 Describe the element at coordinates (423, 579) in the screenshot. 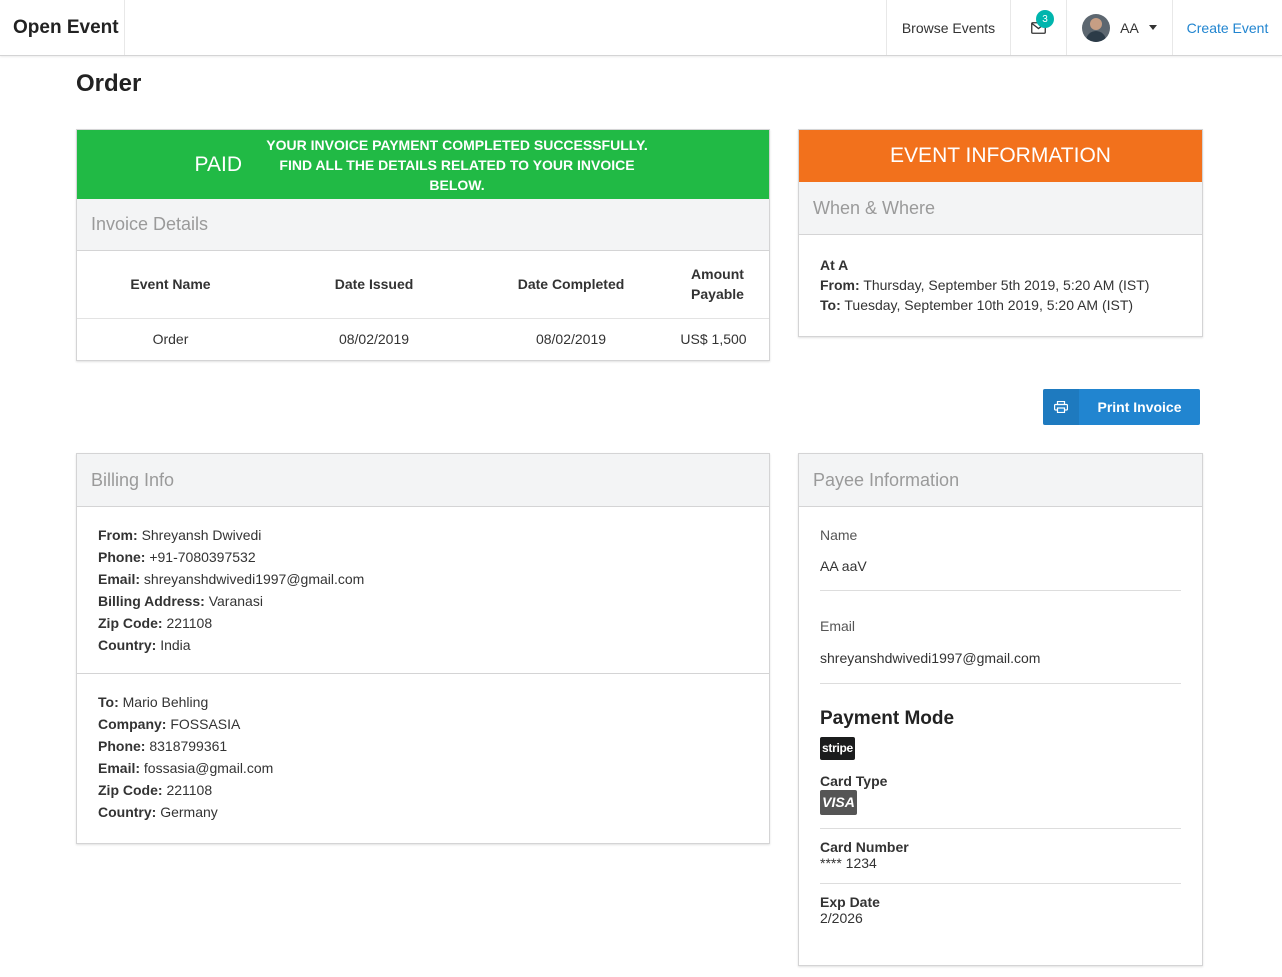

I see `billing-from-row: Email: shreyanshdwivedi1997@gmail.com` at that location.